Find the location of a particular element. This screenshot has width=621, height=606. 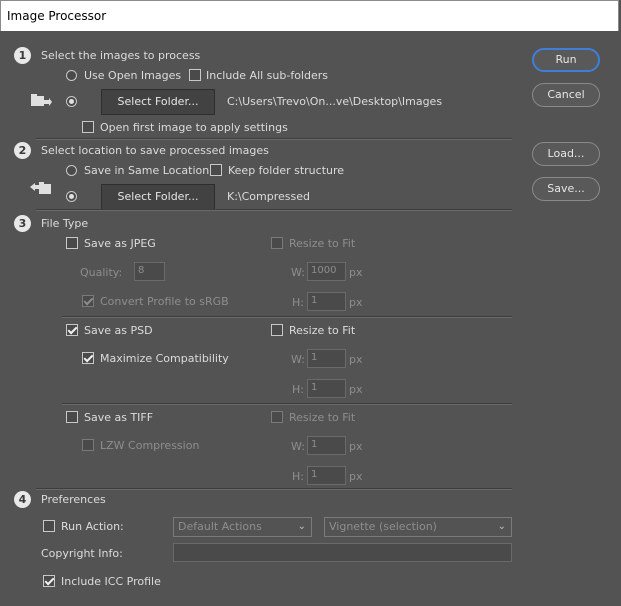

step-1-badge: 1 is located at coordinates (22, 55).